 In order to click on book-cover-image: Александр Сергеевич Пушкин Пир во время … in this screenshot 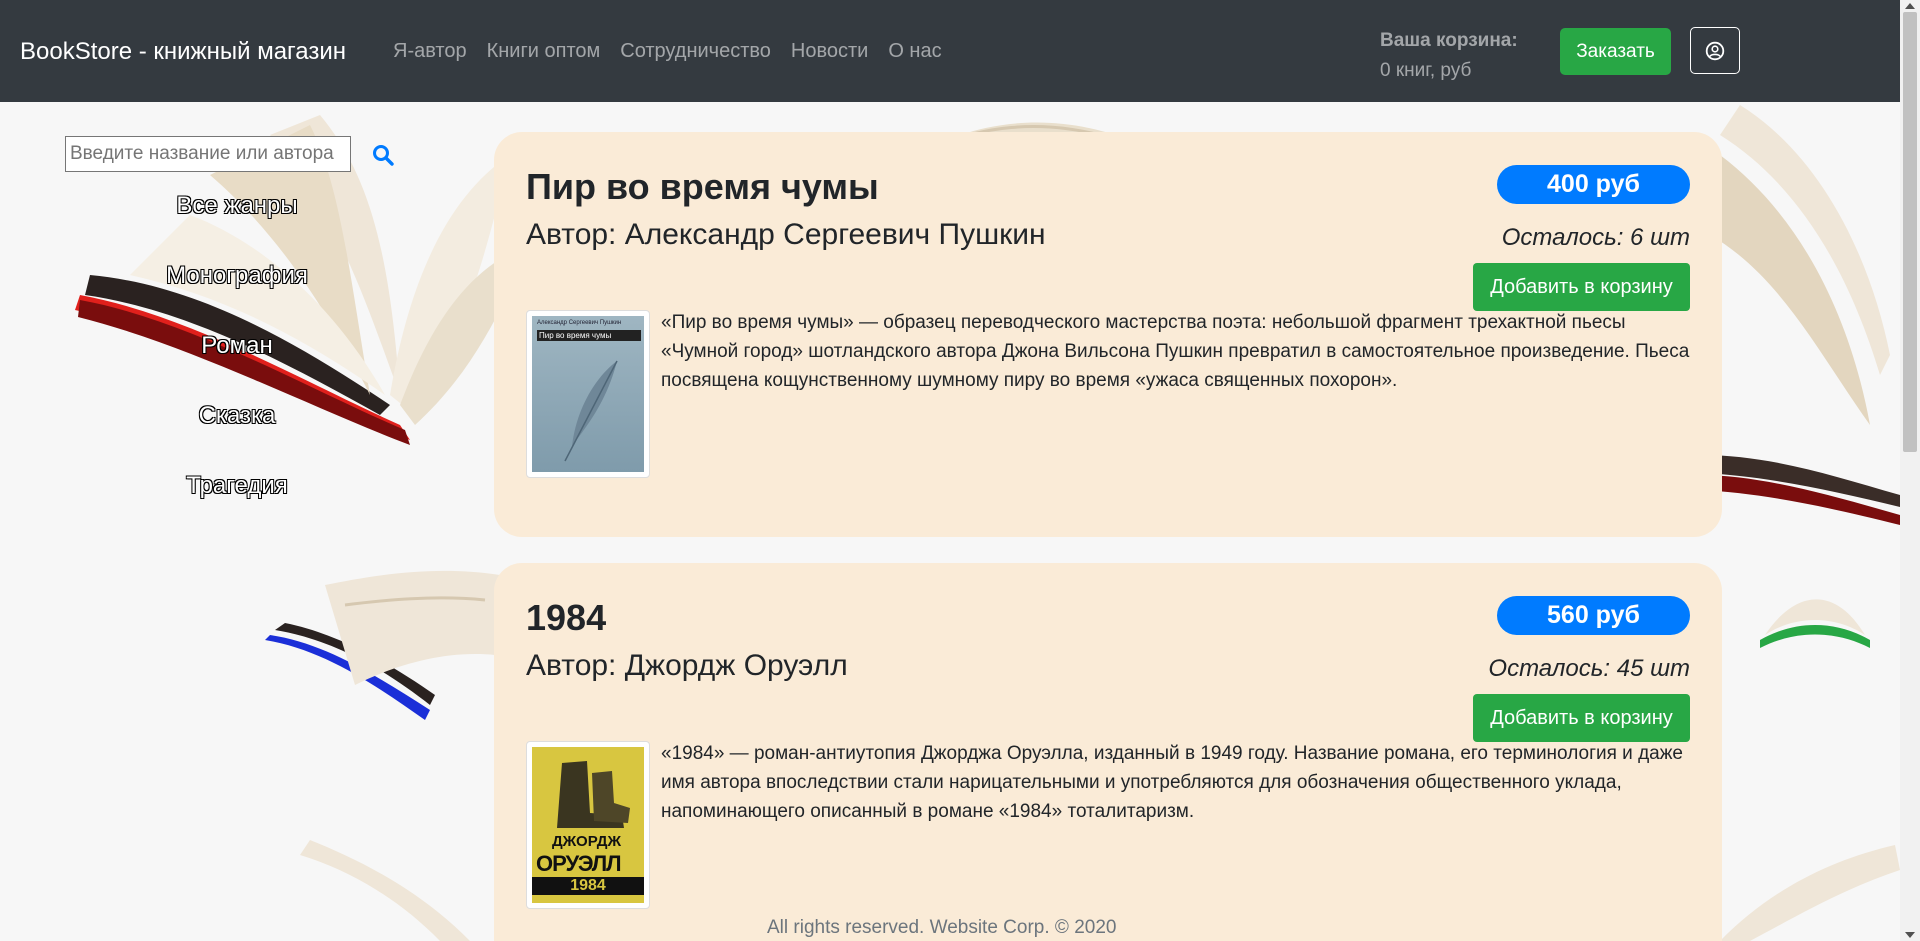, I will do `click(588, 394)`.